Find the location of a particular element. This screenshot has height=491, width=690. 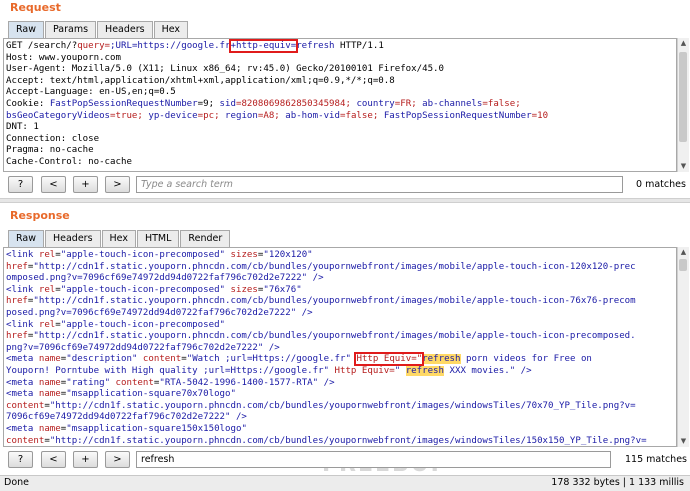

request-searchbar: ? < + > Type a search term 0 matches is located at coordinates (345, 185).